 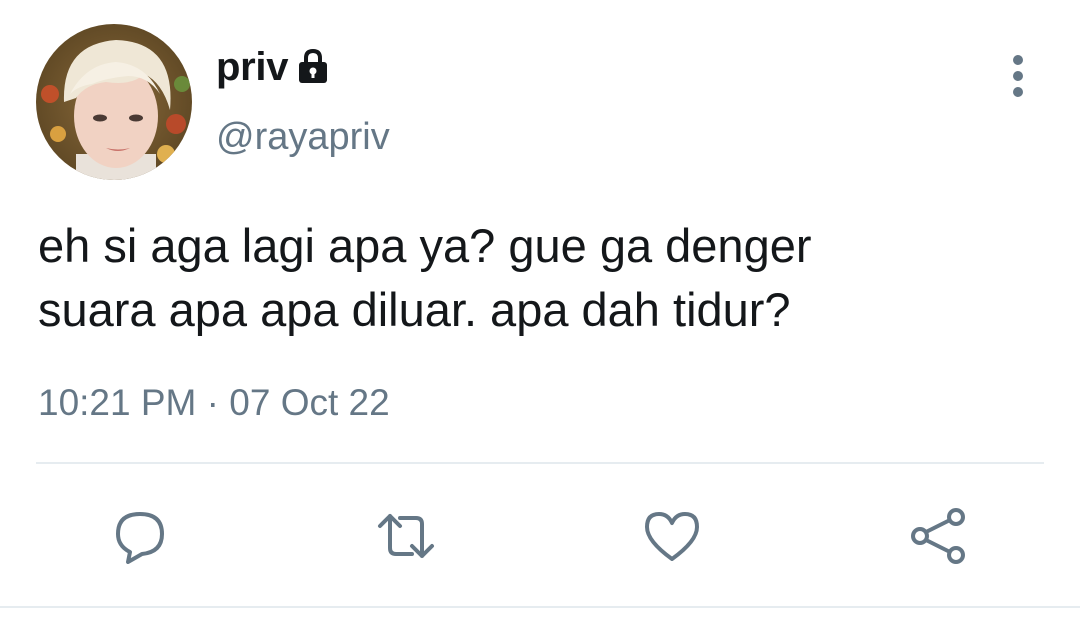 What do you see at coordinates (303, 137) in the screenshot?
I see `user-handle: @rayapriv` at bounding box center [303, 137].